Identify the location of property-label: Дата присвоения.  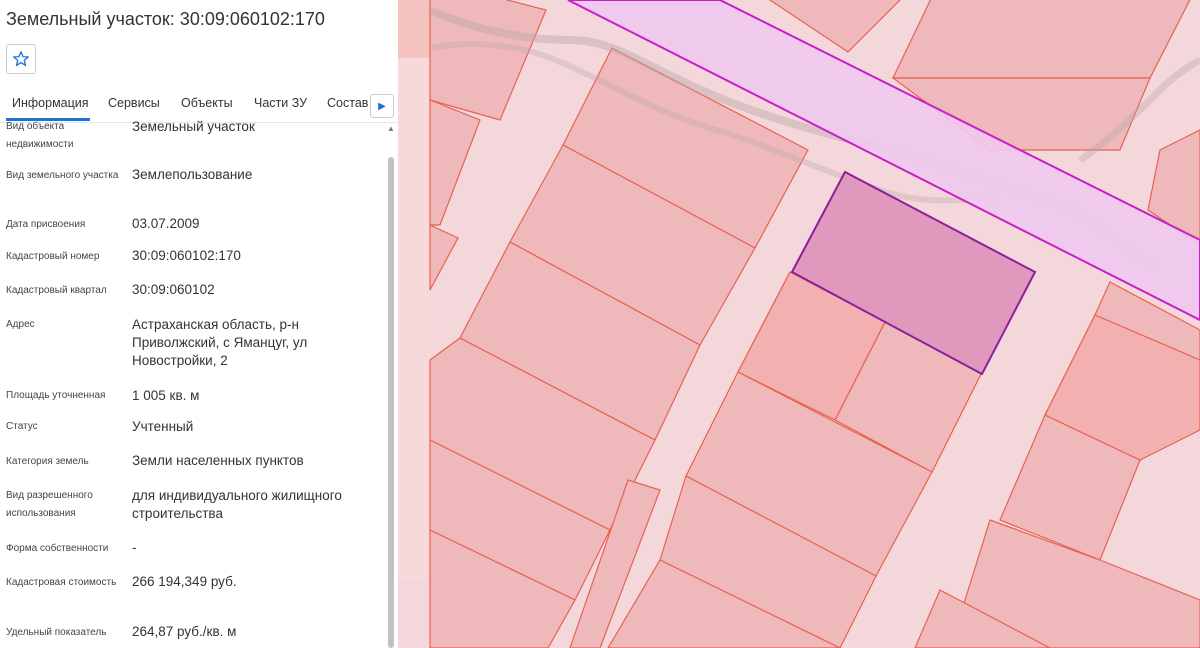
(46, 224).